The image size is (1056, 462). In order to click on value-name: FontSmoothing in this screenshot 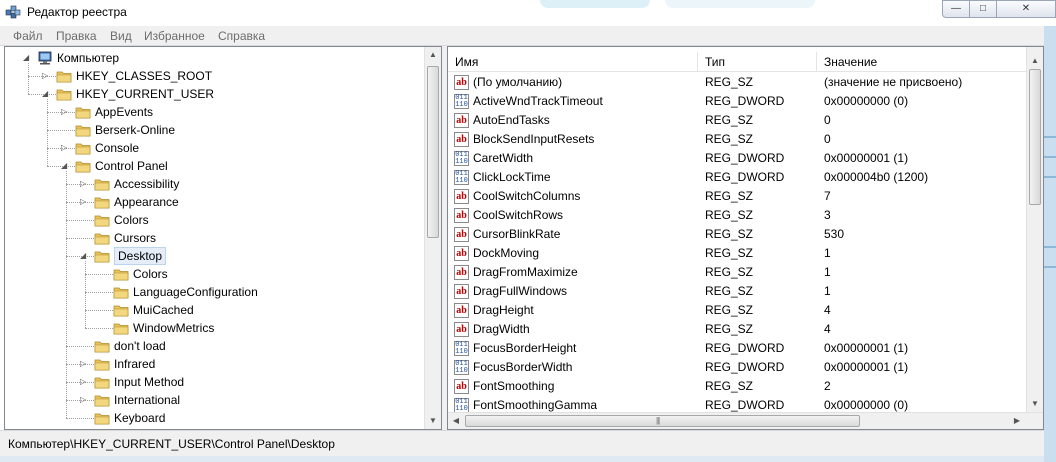, I will do `click(514, 386)`.